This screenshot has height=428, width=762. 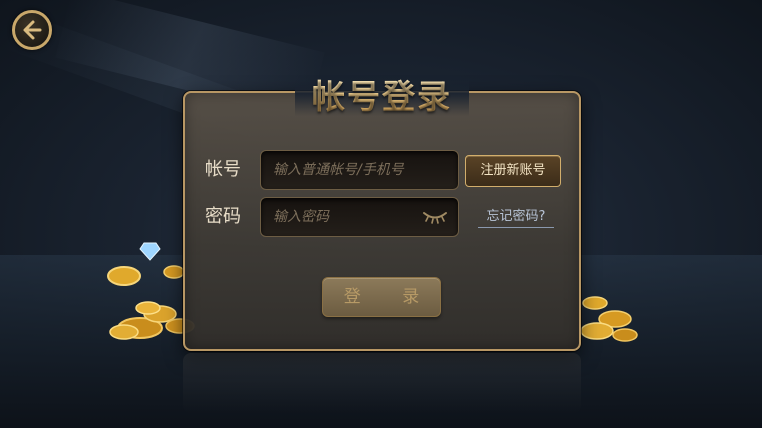 I want to click on gold-coins-decoration, so click(x=609, y=319).